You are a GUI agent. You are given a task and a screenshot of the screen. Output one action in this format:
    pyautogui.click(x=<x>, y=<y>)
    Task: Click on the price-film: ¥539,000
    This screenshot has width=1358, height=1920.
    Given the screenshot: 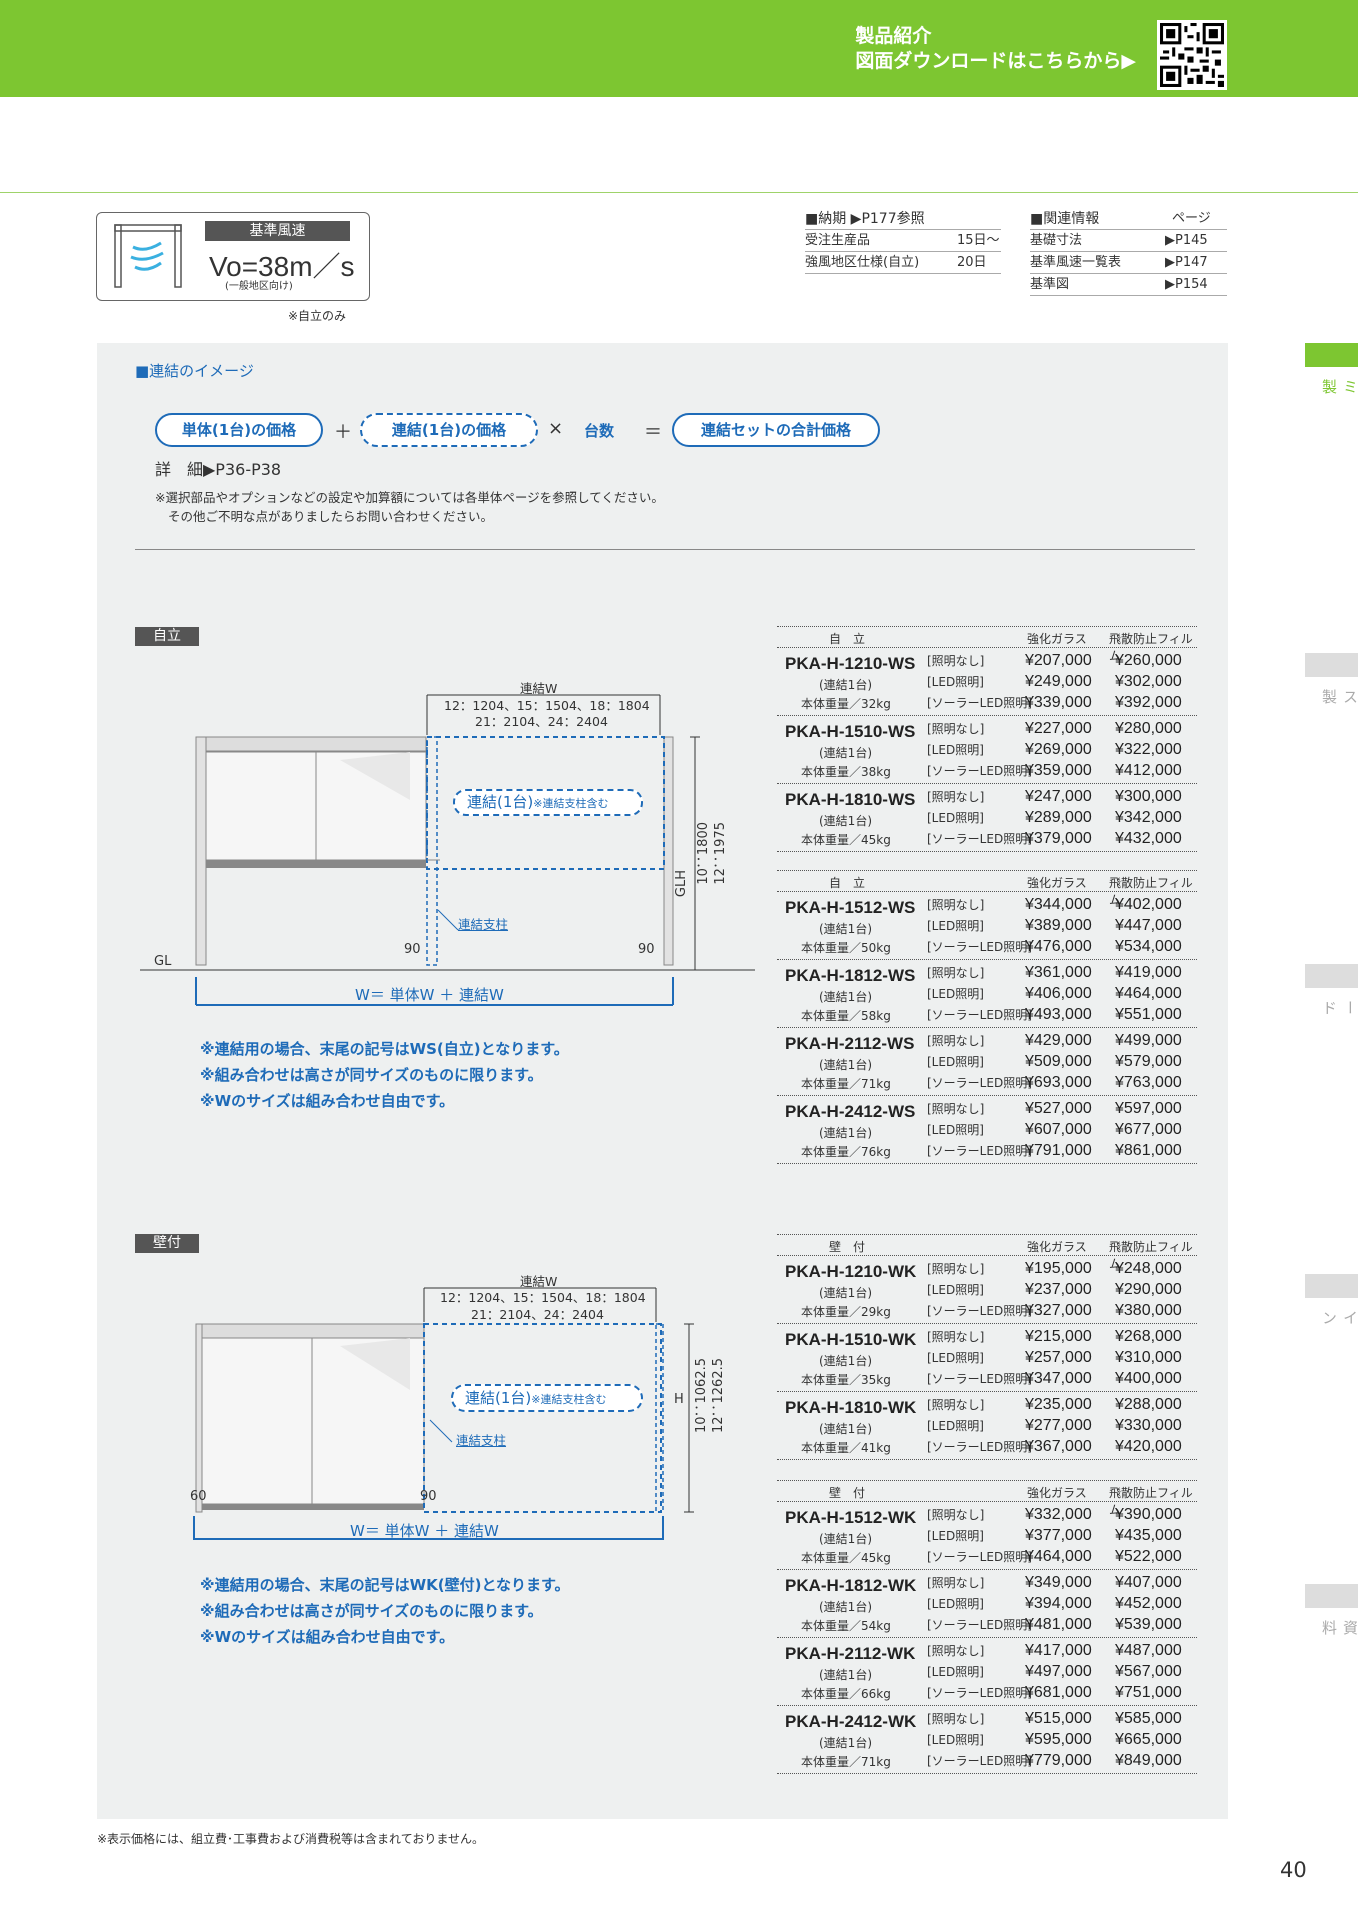 What is the action you would take?
    pyautogui.click(x=1148, y=1624)
    